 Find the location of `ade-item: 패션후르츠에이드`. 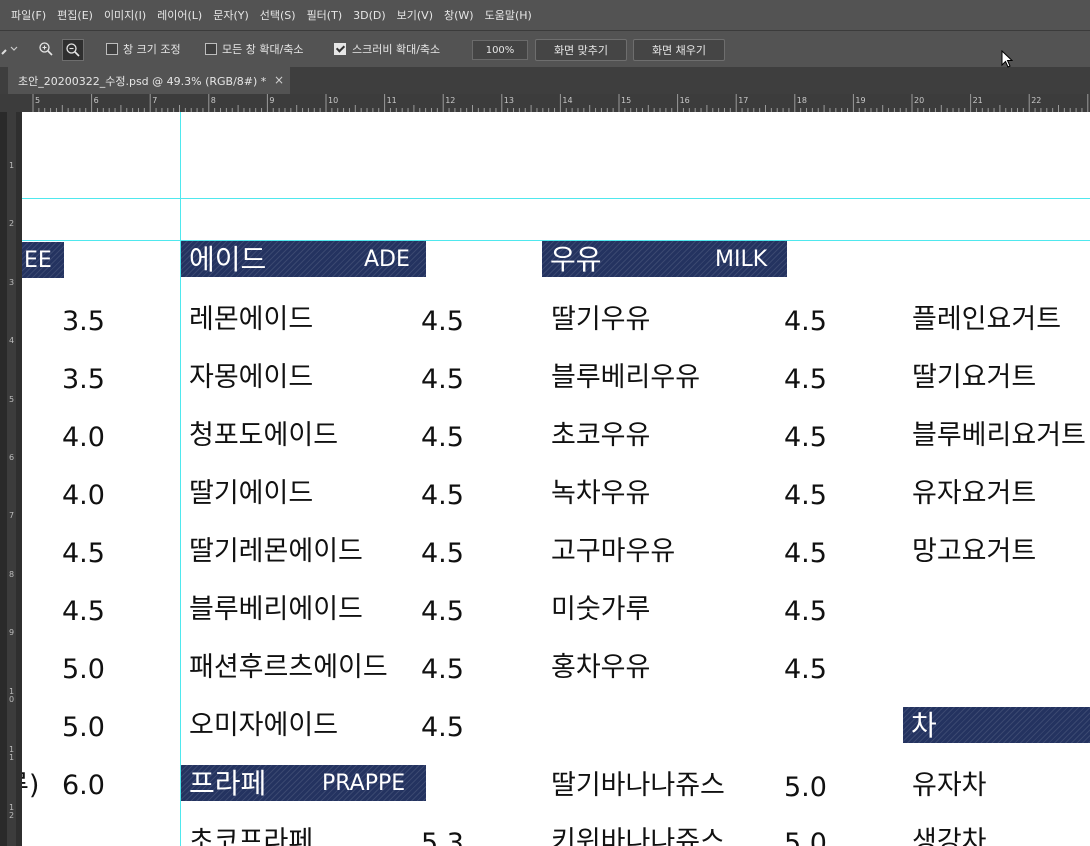

ade-item: 패션후르츠에이드 is located at coordinates (288, 667).